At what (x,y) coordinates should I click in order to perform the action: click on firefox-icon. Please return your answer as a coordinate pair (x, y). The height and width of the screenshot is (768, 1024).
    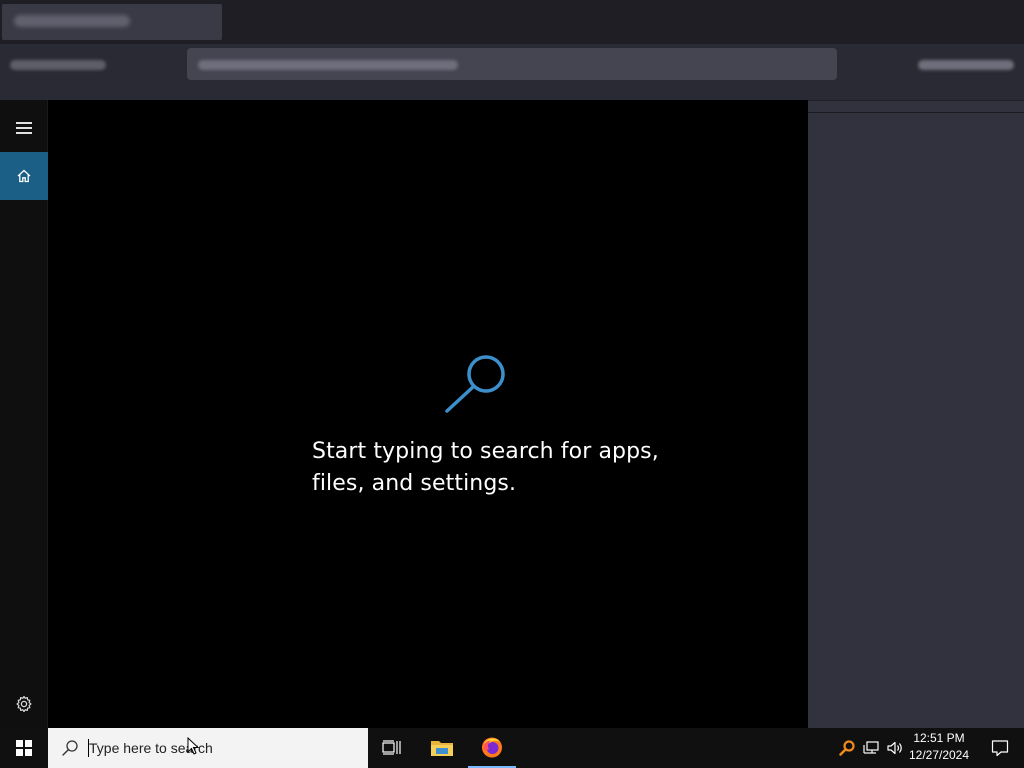
    Looking at the image, I should click on (492, 747).